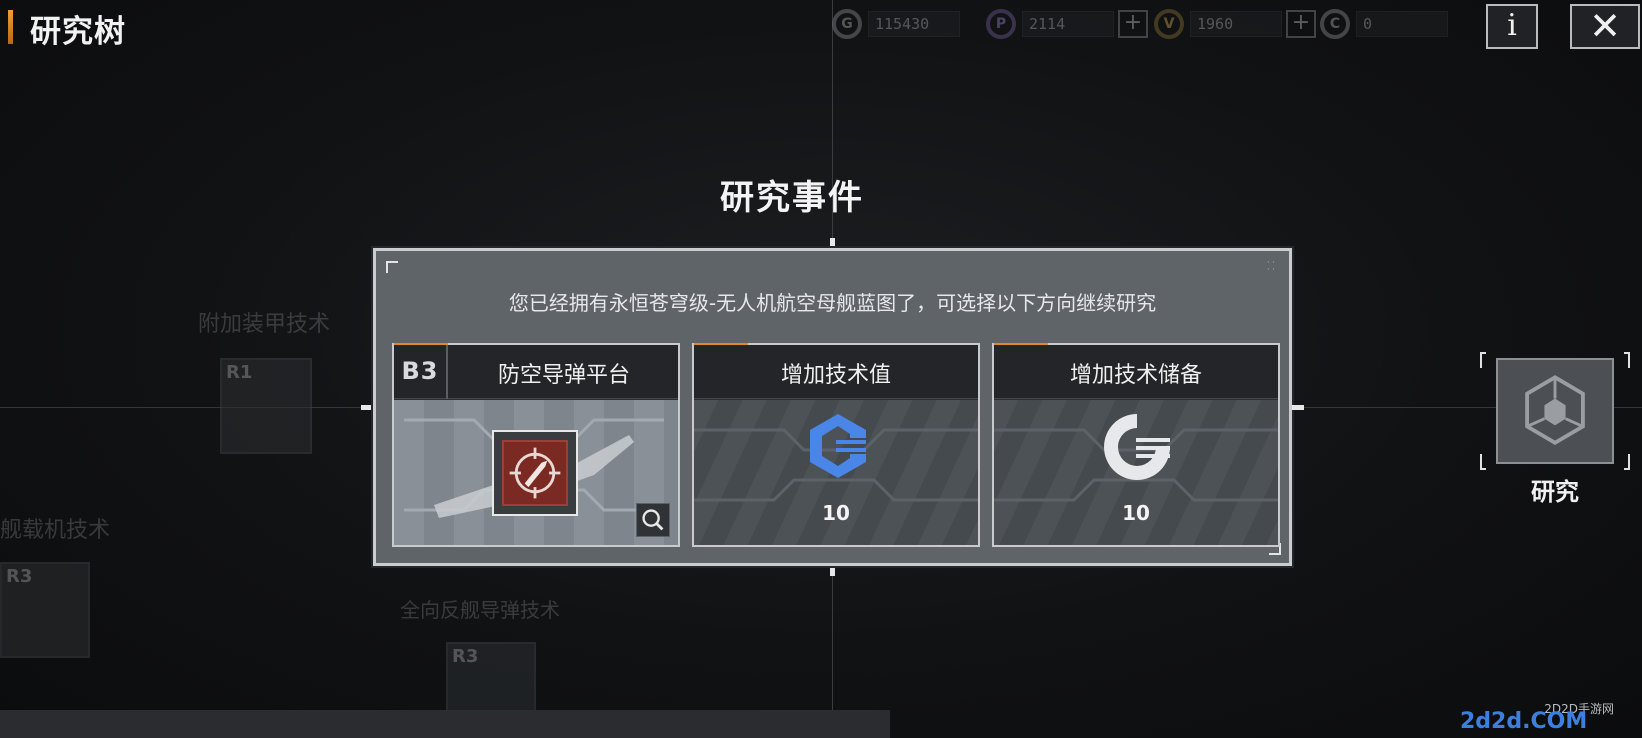 The image size is (1642, 738). Describe the element at coordinates (266, 406) in the screenshot. I see `ghost-node-a: R1` at that location.